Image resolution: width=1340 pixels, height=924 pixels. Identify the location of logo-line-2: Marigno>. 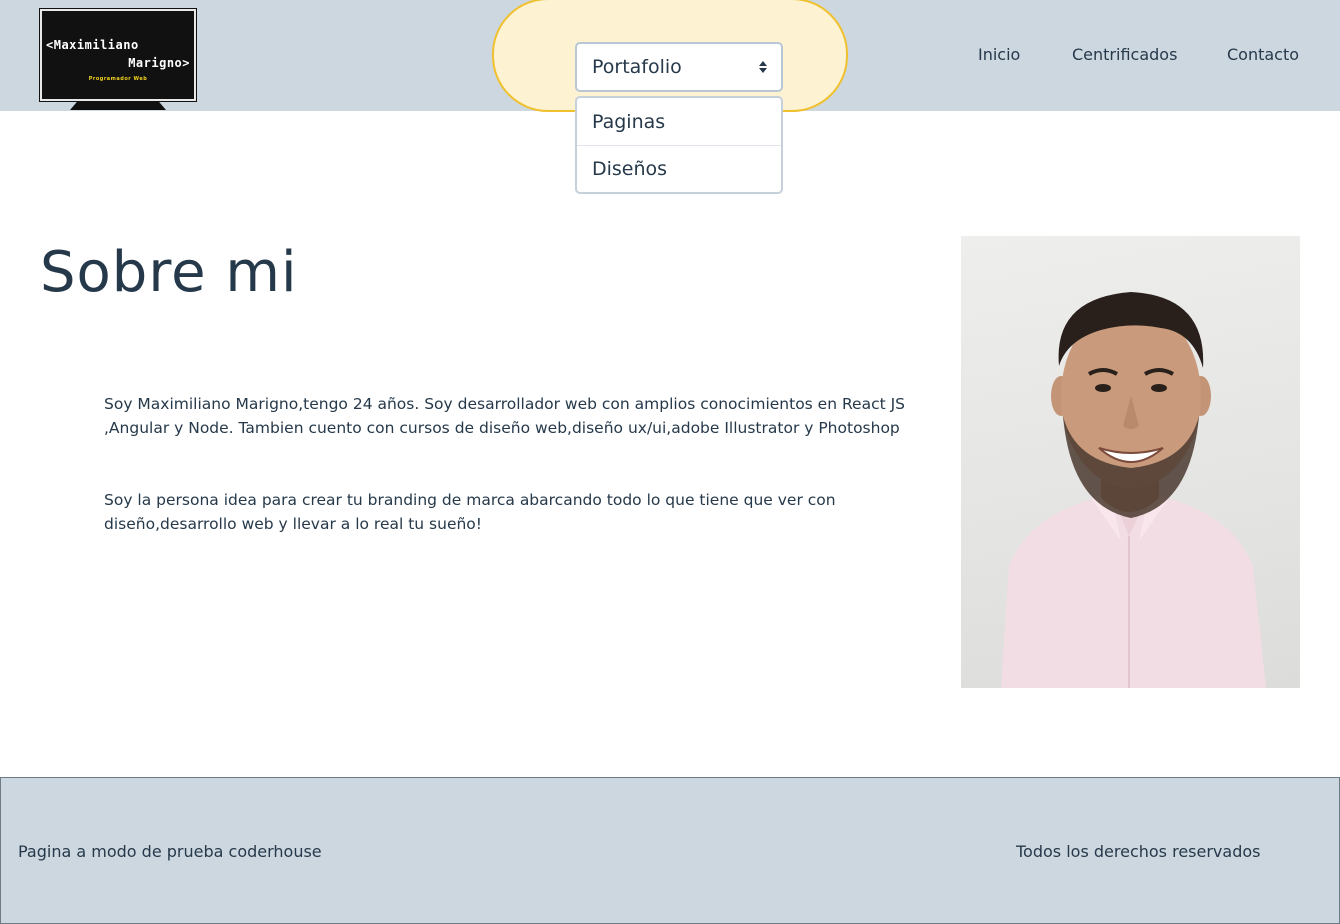
(159, 63).